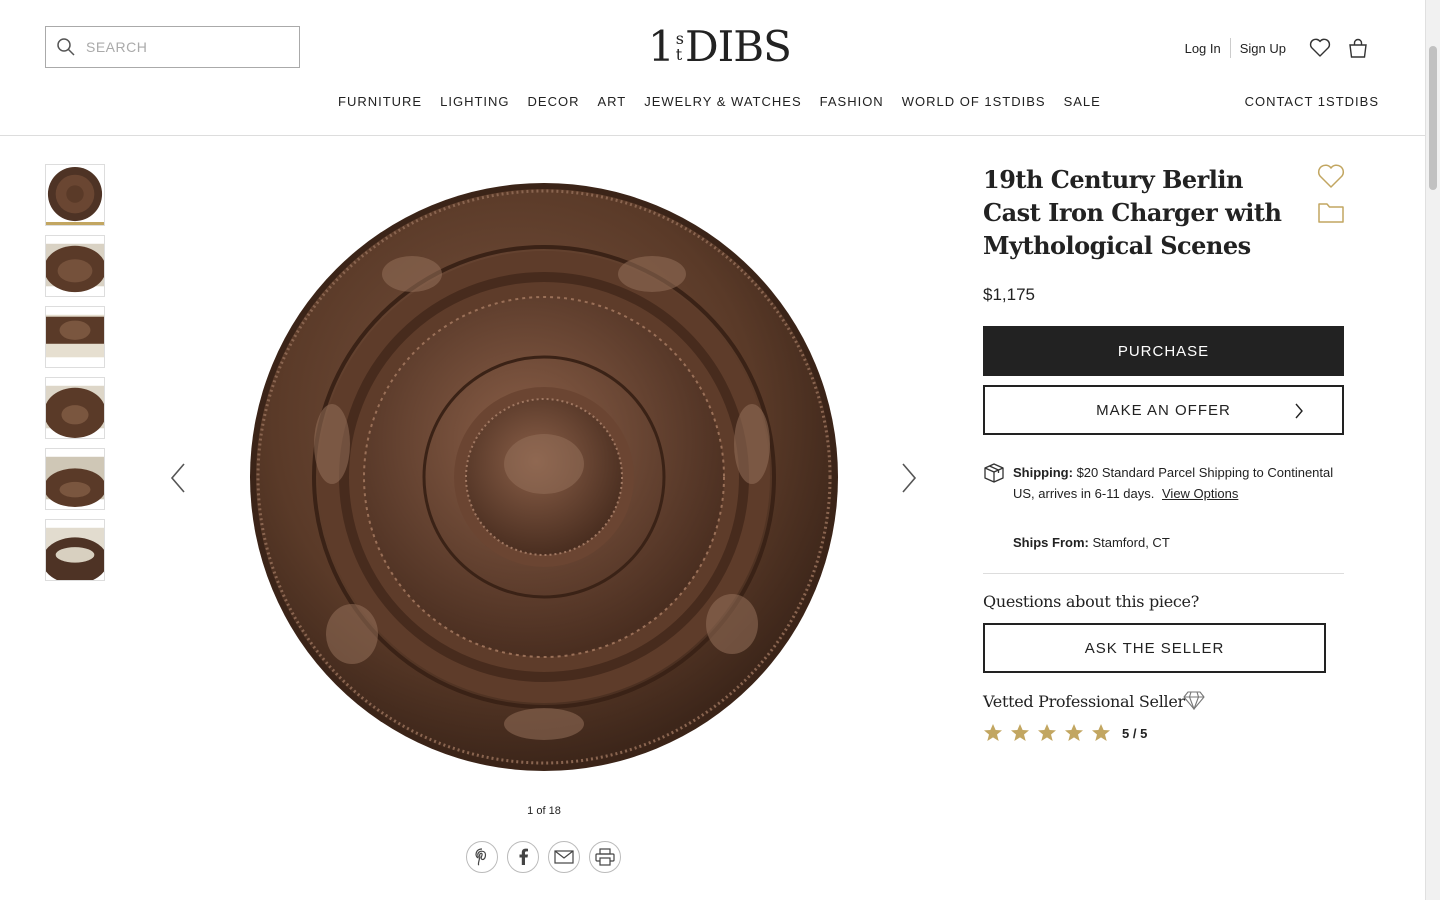 This screenshot has width=1440, height=900. Describe the element at coordinates (1131, 542) in the screenshot. I see `ships-from-value: Stamford, CT` at that location.